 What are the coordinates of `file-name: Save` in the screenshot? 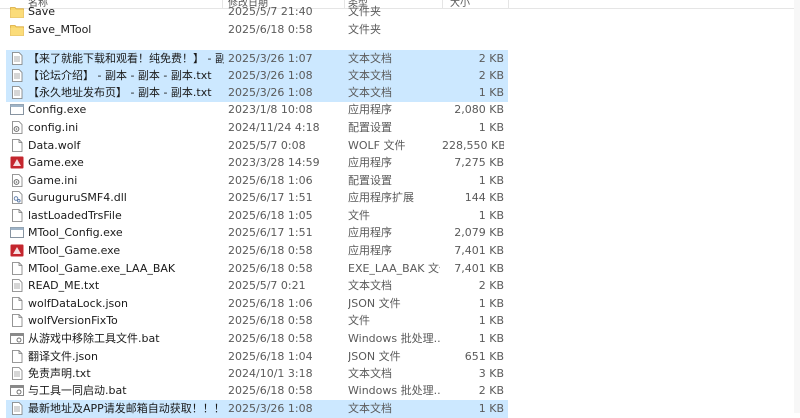 It's located at (42, 11).